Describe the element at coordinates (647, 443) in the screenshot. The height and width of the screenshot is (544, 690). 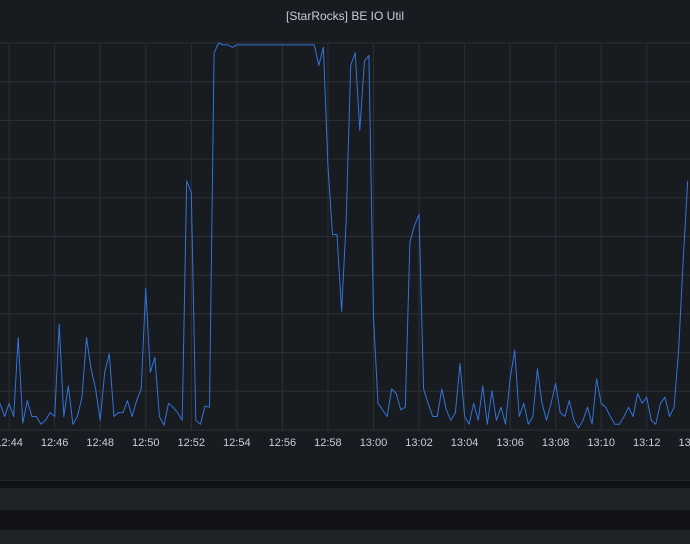
I see `x-tick-label: 13:12` at that location.